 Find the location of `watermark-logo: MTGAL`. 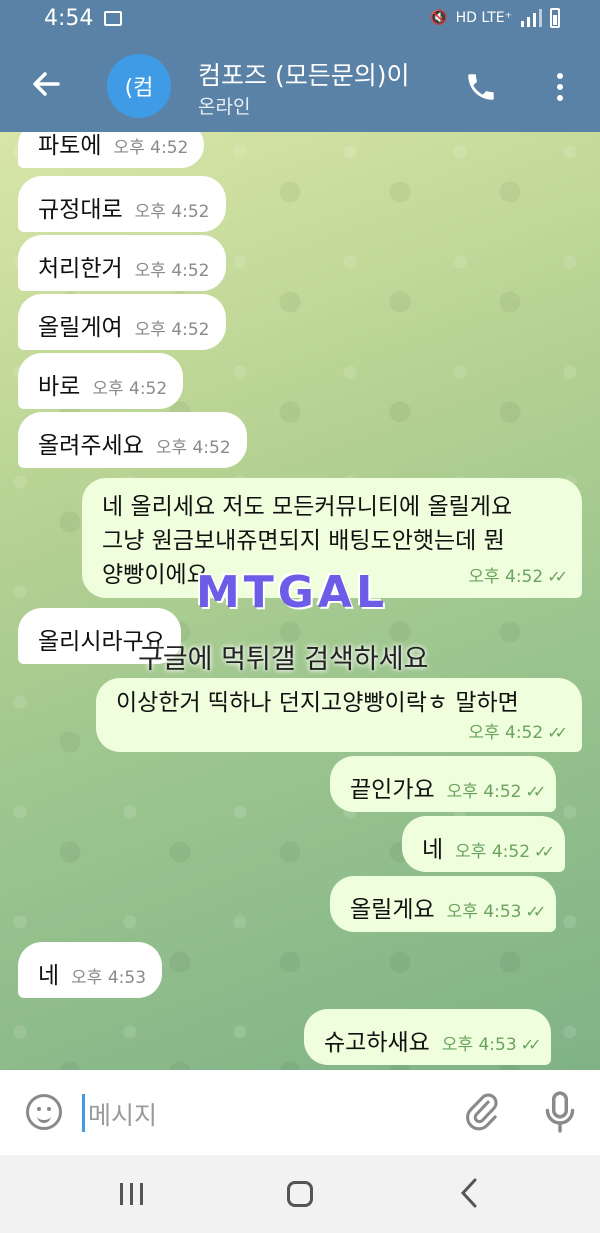

watermark-logo: MTGAL is located at coordinates (292, 592).